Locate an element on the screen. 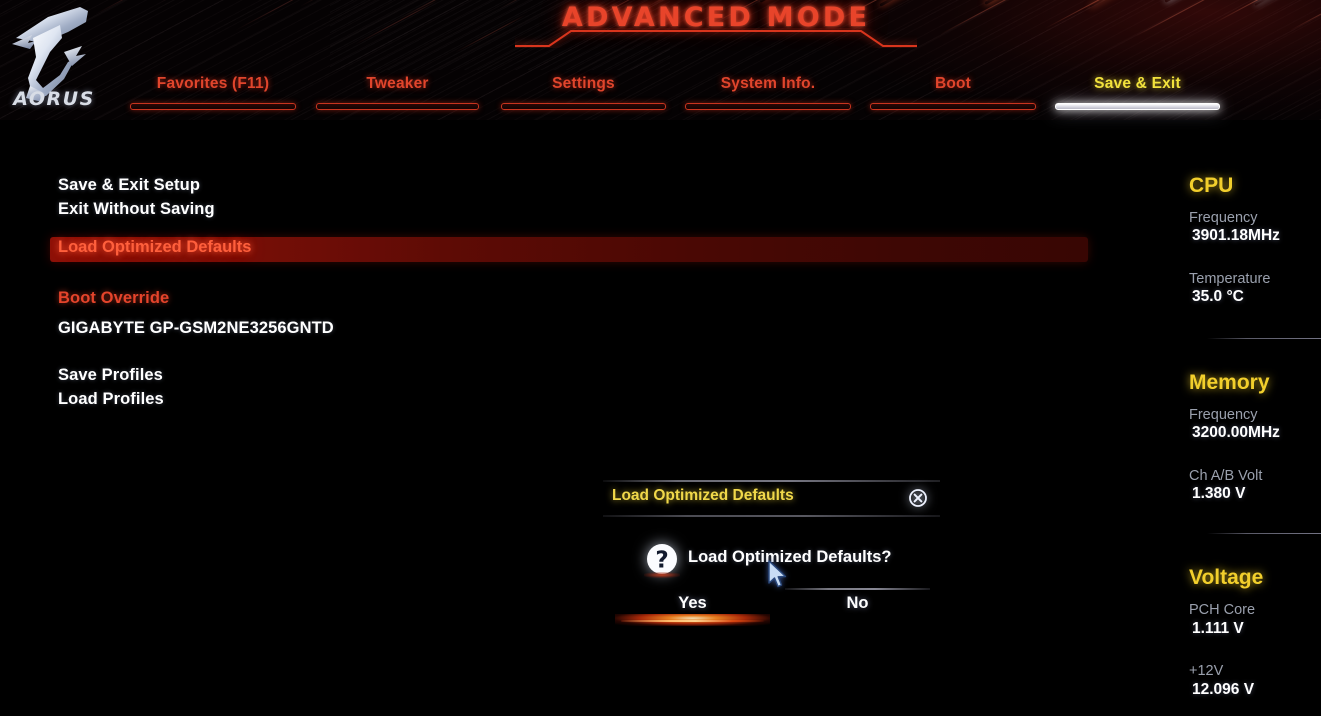  sidebar-metric-value: 12.096 V is located at coordinates (1223, 689).